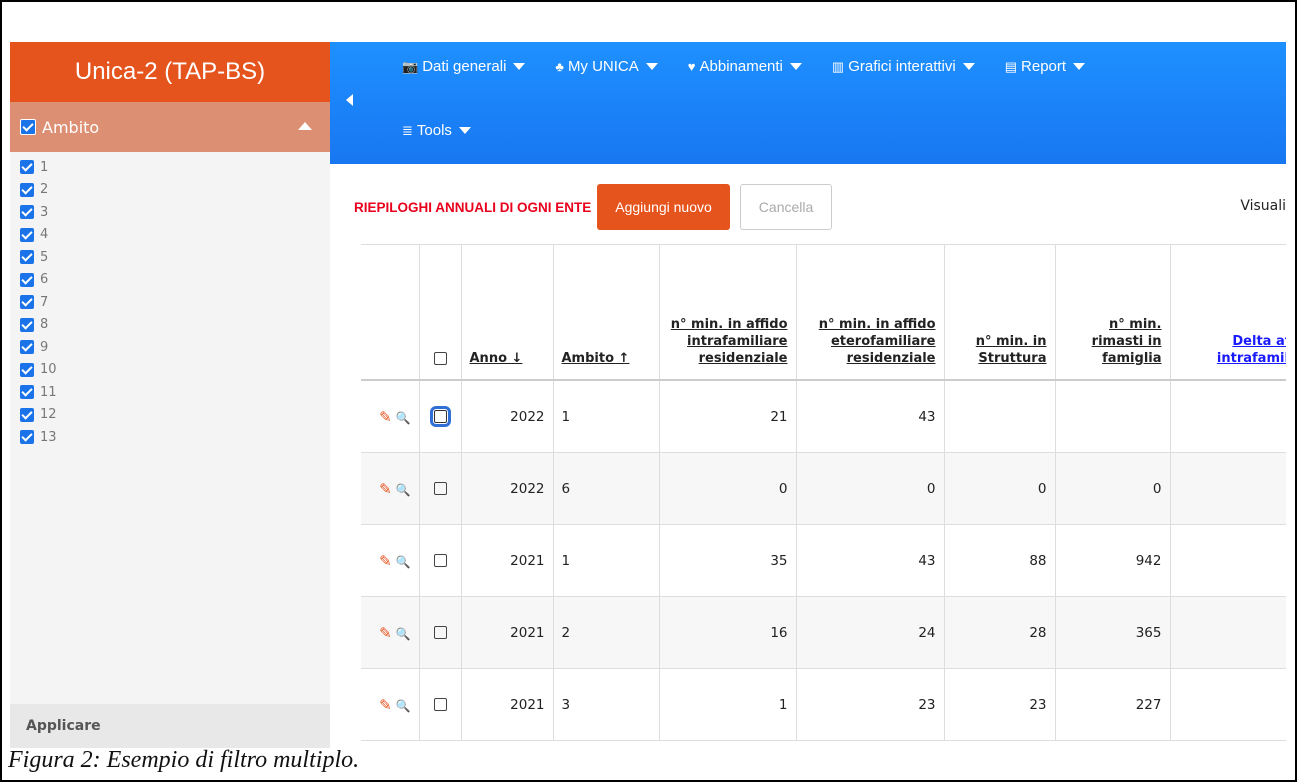  Describe the element at coordinates (1079, 66) in the screenshot. I see `chevron-down-icon` at that location.